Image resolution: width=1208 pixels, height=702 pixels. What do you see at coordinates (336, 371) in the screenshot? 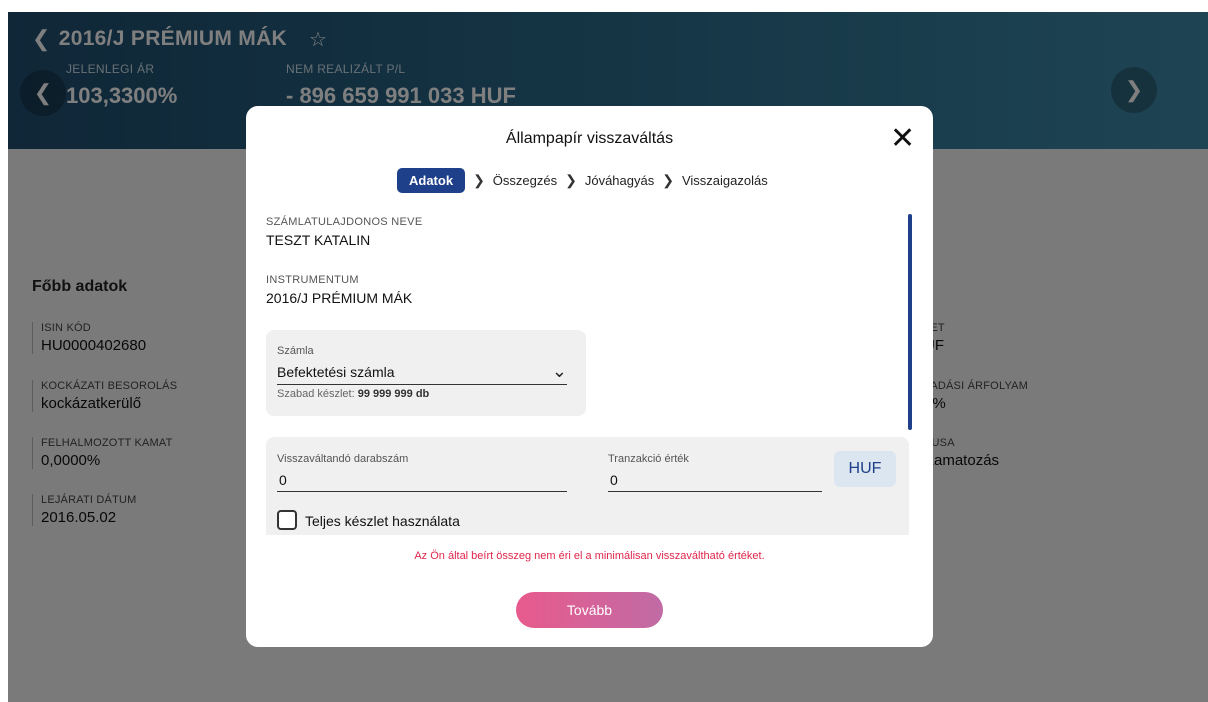
I see `account-selected-value: Befektetési számla` at bounding box center [336, 371].